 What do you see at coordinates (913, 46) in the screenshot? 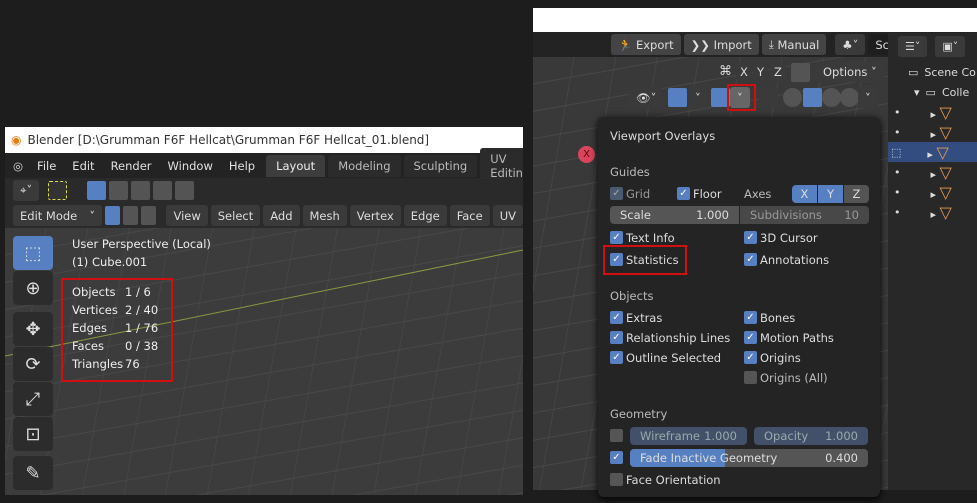
I see `display-mode-dropdown: ☰˅` at bounding box center [913, 46].